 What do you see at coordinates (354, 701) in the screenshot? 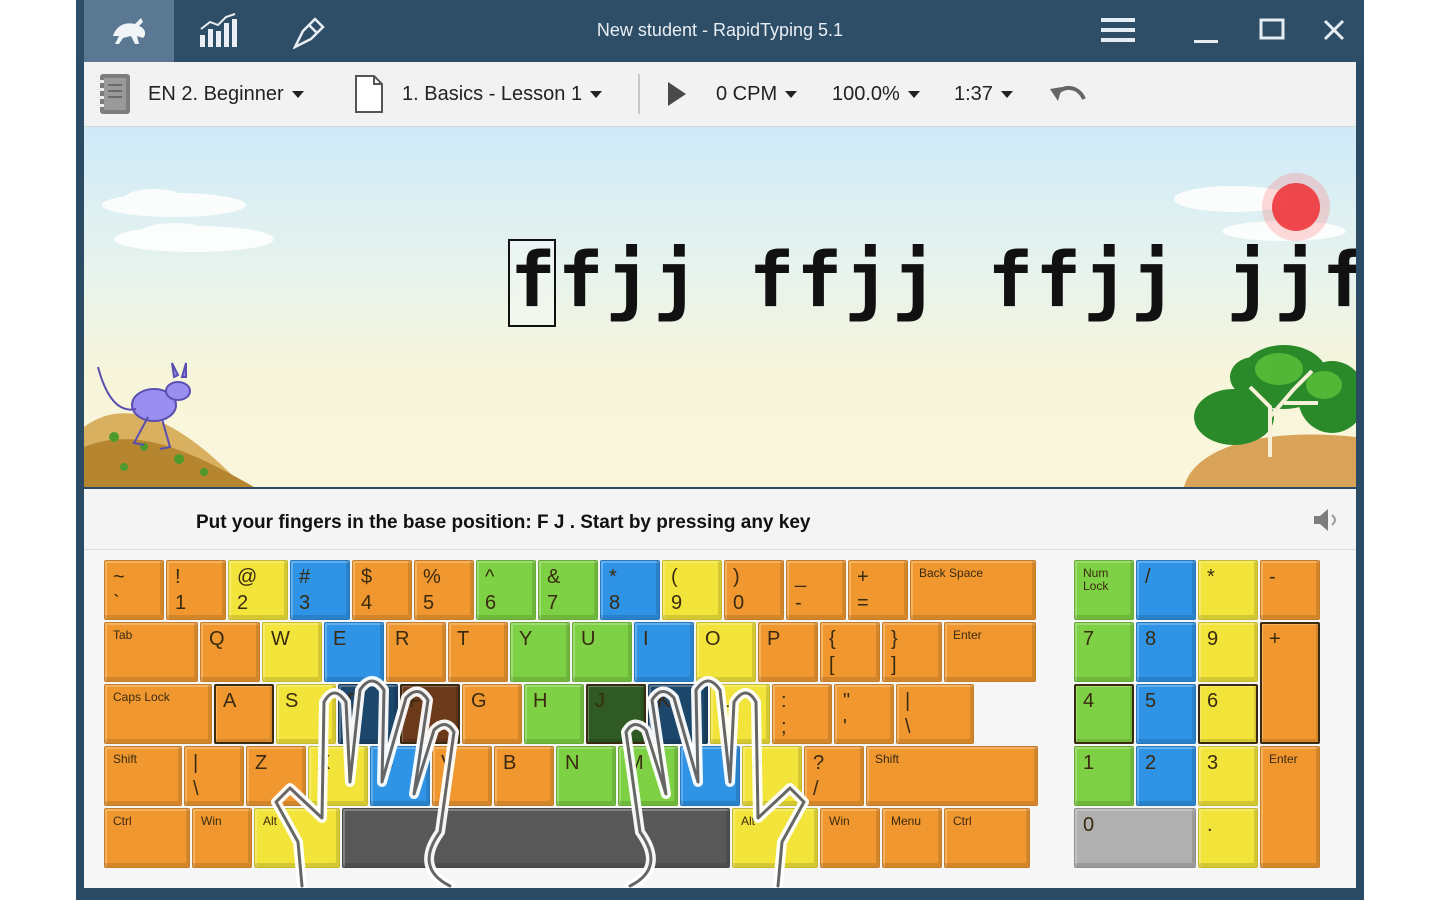
I see `key-label: D` at bounding box center [354, 701].